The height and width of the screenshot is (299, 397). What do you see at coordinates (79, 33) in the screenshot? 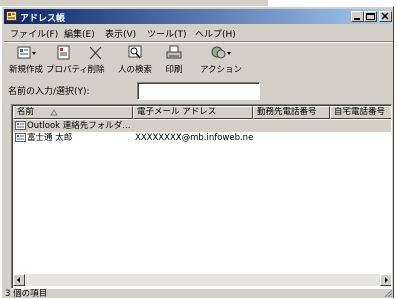
I see `menu-edit: 編集(E)` at bounding box center [79, 33].